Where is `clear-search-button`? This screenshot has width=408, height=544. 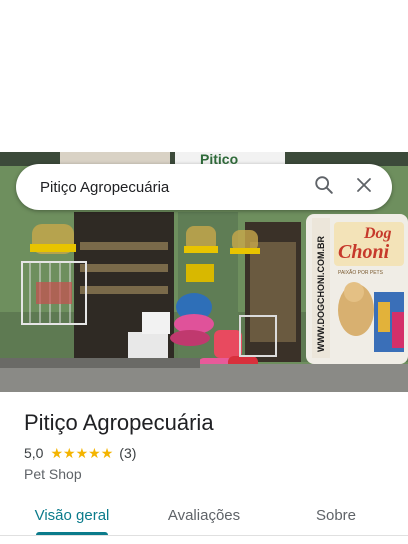 clear-search-button is located at coordinates (364, 187).